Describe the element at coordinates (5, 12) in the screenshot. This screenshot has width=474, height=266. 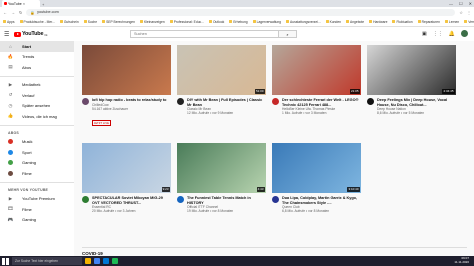
I see `back-icon: ←` at that location.